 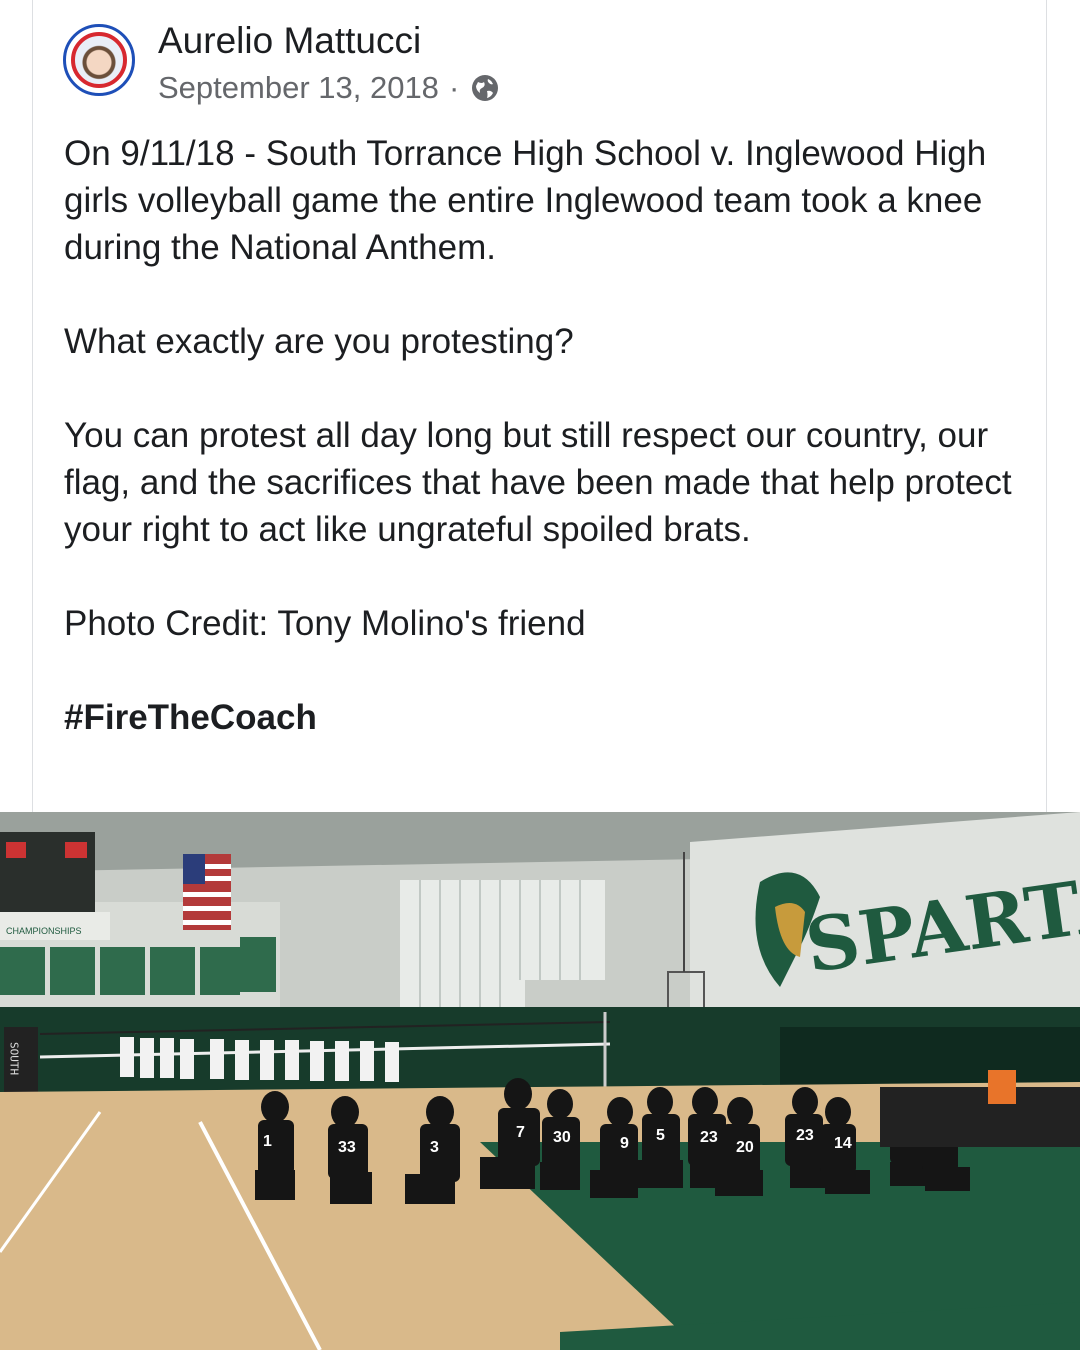 What do you see at coordinates (485, 88) in the screenshot?
I see `globe-icon` at bounding box center [485, 88].